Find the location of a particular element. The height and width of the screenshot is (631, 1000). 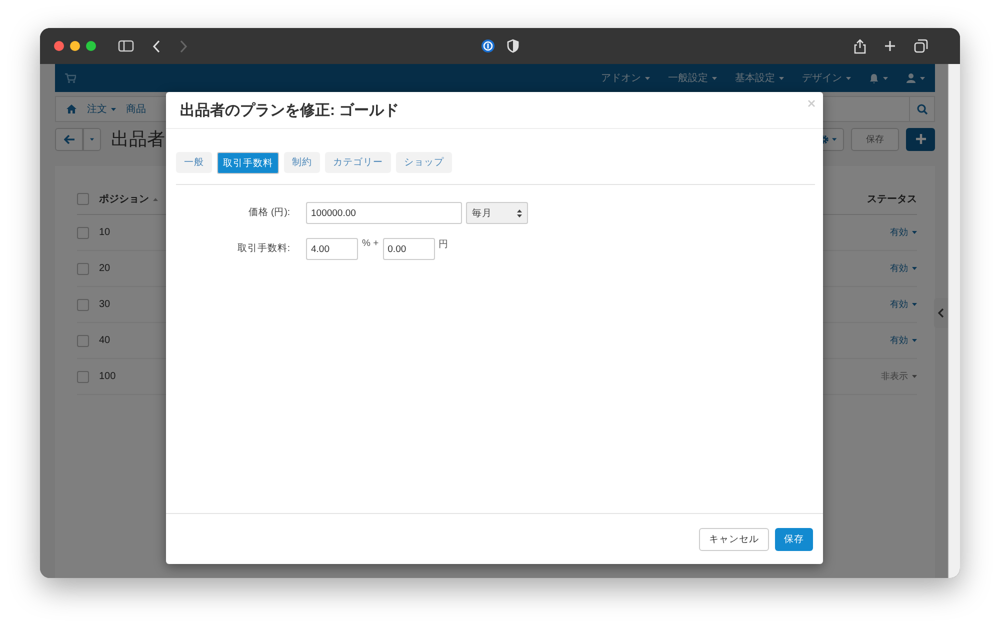

share-icon is located at coordinates (860, 46).